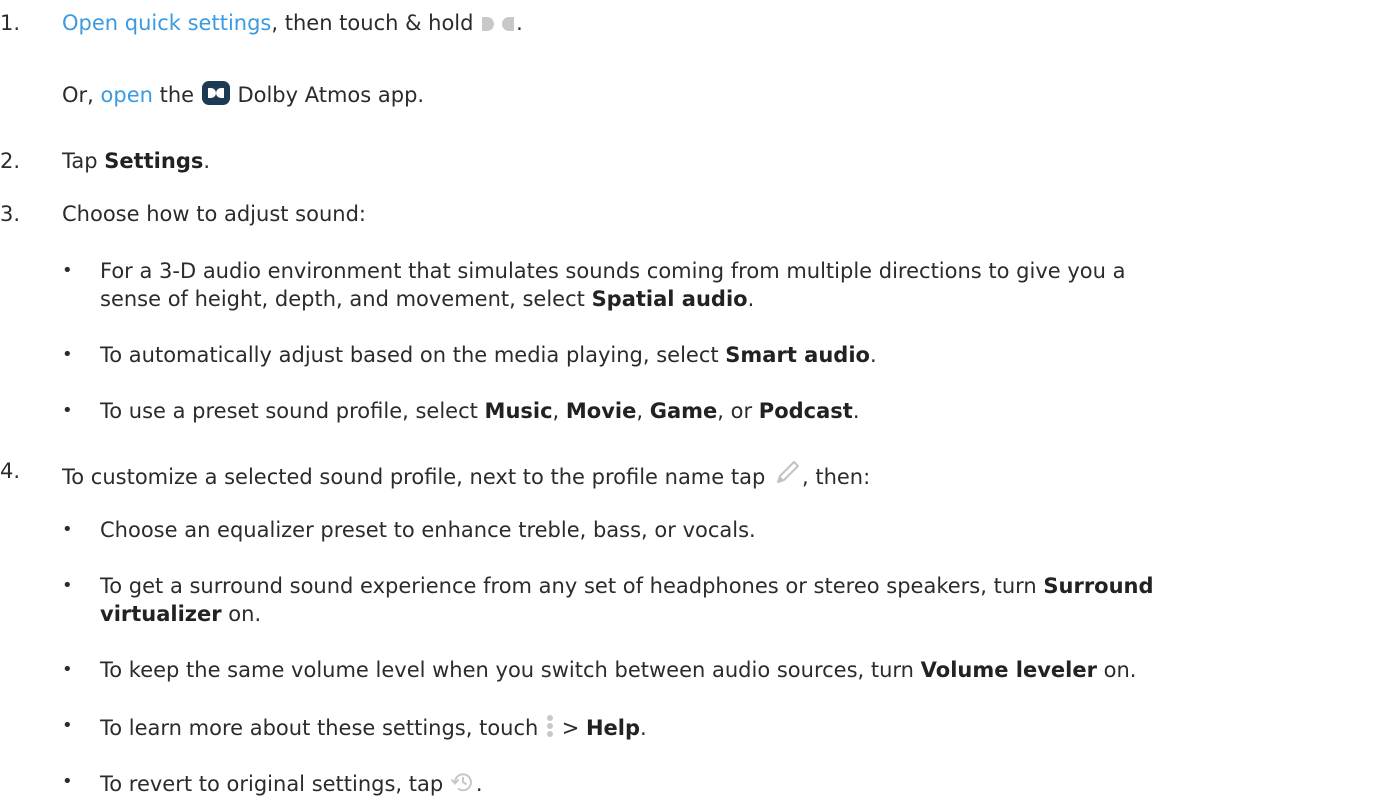  Describe the element at coordinates (498, 27) in the screenshot. I see `dolby-tile-icon` at that location.